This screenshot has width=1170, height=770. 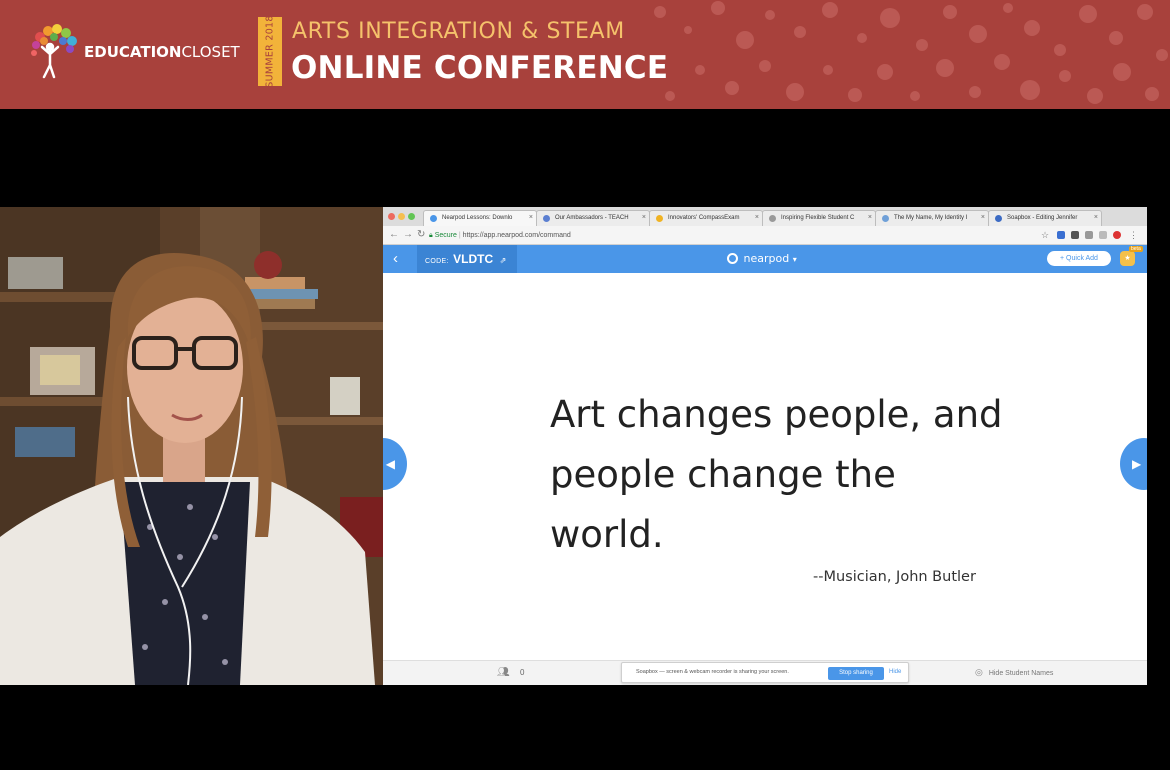 I want to click on browser-tab: Our Ambassadors - TEACH ×, so click(x=593, y=218).